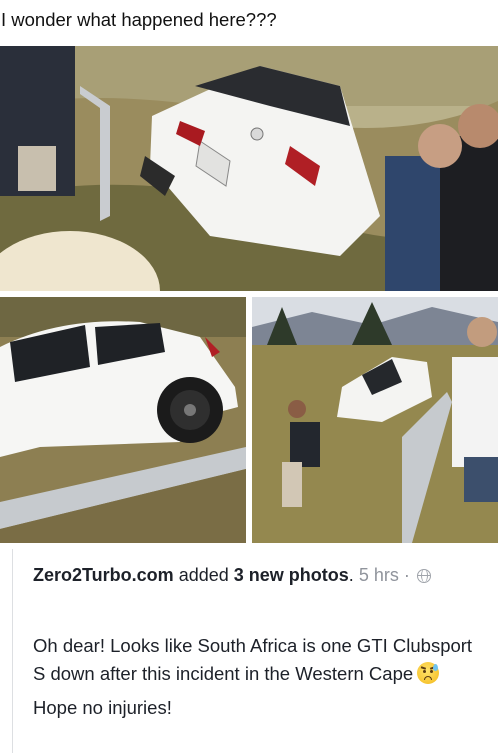 Image resolution: width=498 pixels, height=753 pixels. Describe the element at coordinates (428, 673) in the screenshot. I see `sad-relieved-face-emoji-icon` at that location.